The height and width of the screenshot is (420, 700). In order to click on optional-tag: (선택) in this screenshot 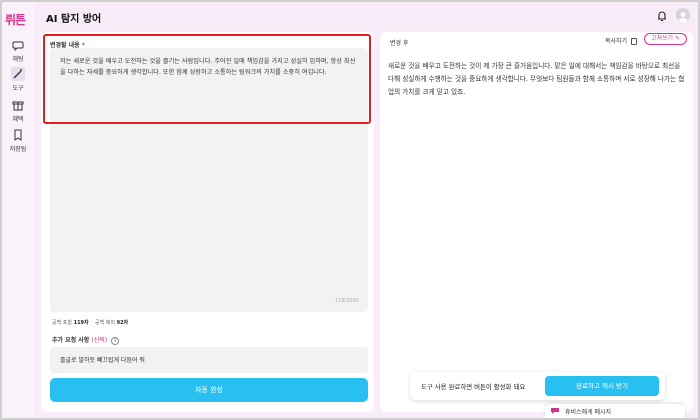, I will do `click(99, 340)`.